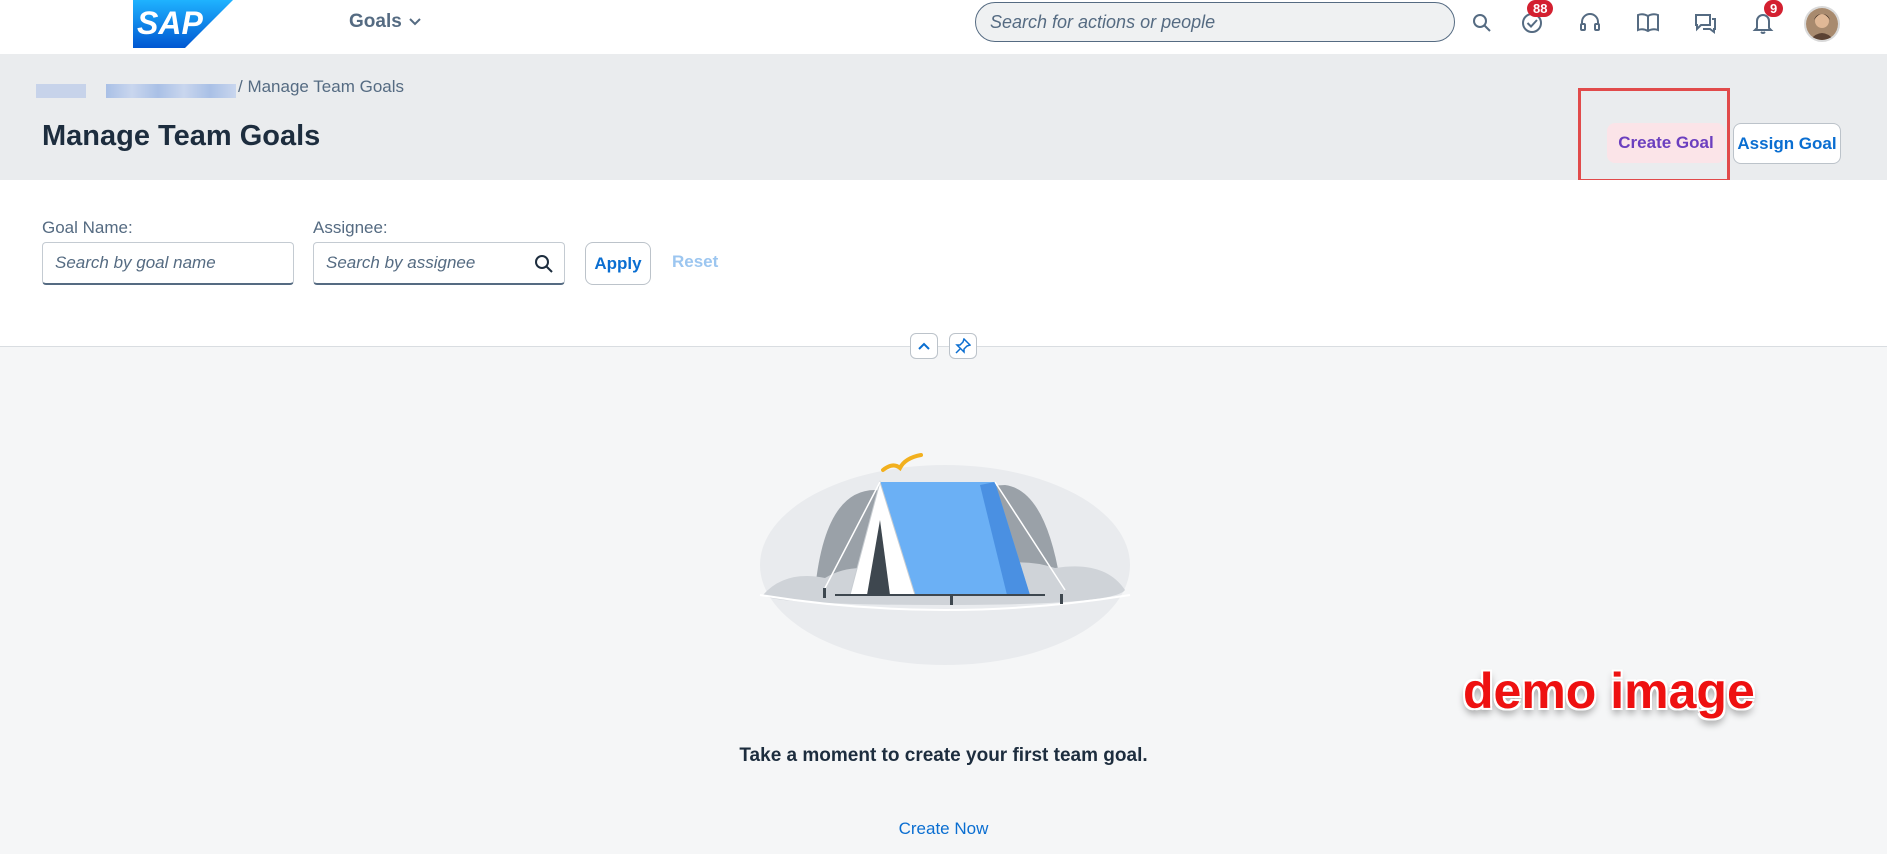 This screenshot has height=854, width=1887. I want to click on feedback-icon, so click(1705, 23).